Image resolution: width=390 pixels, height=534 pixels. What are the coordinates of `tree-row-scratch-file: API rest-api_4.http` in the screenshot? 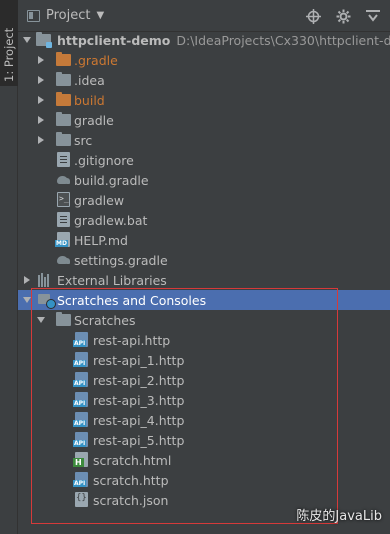 It's located at (204, 420).